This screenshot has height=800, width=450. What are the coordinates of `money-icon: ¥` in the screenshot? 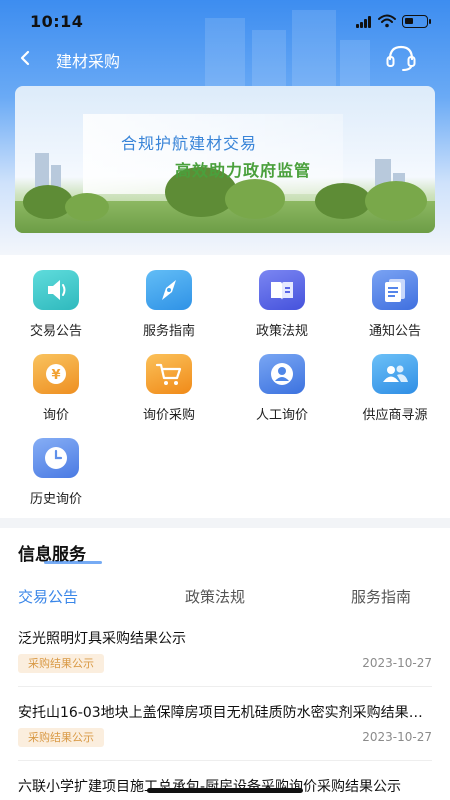 It's located at (56, 374).